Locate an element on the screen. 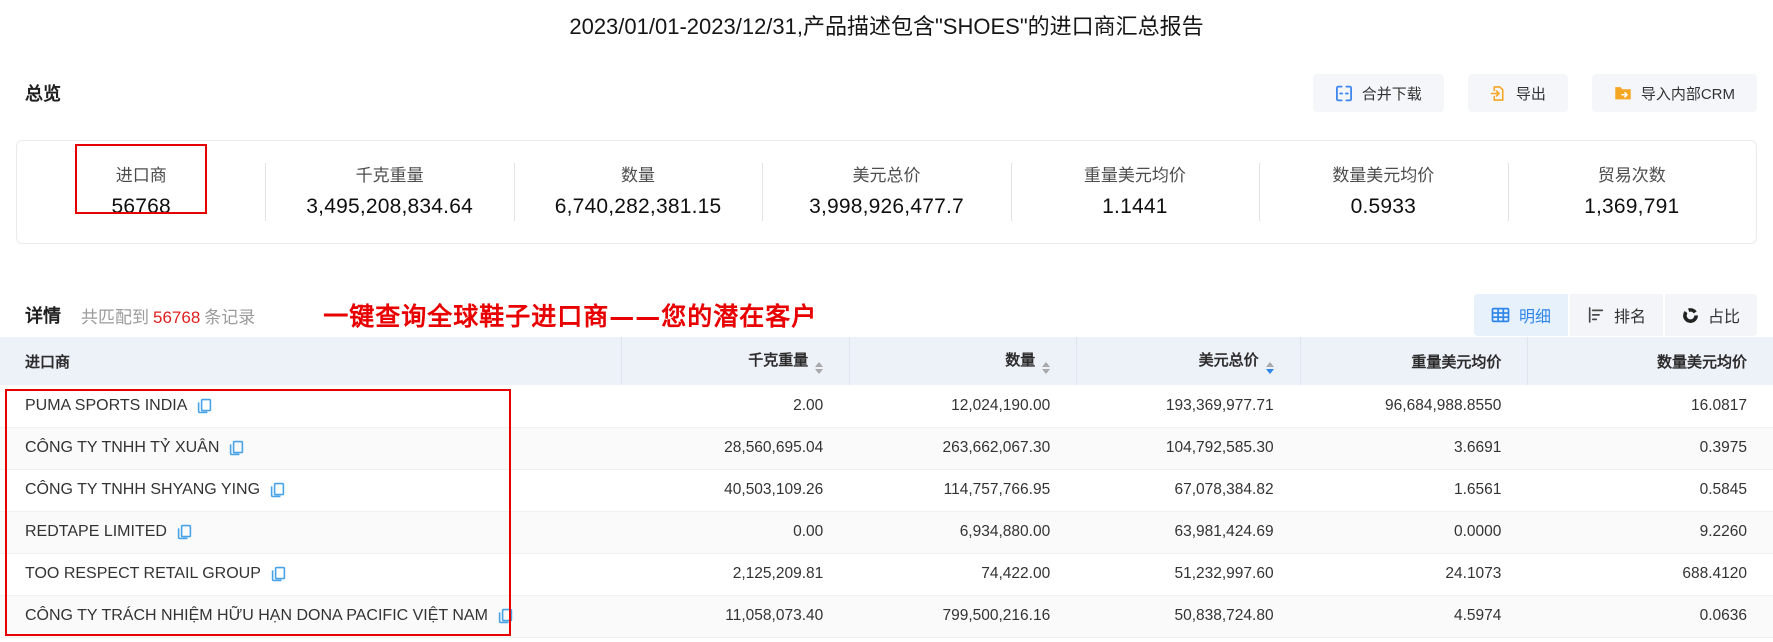 This screenshot has height=642, width=1773. cell-qty: 6,934,880.00 is located at coordinates (963, 532).